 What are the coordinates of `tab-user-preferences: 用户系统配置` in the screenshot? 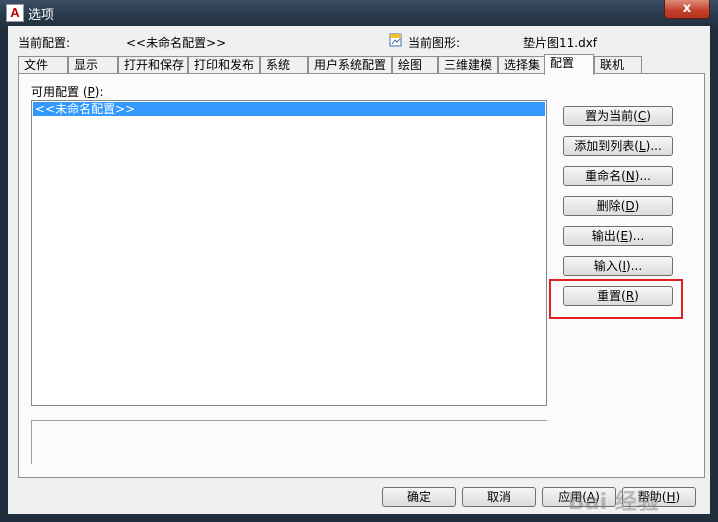 It's located at (350, 64).